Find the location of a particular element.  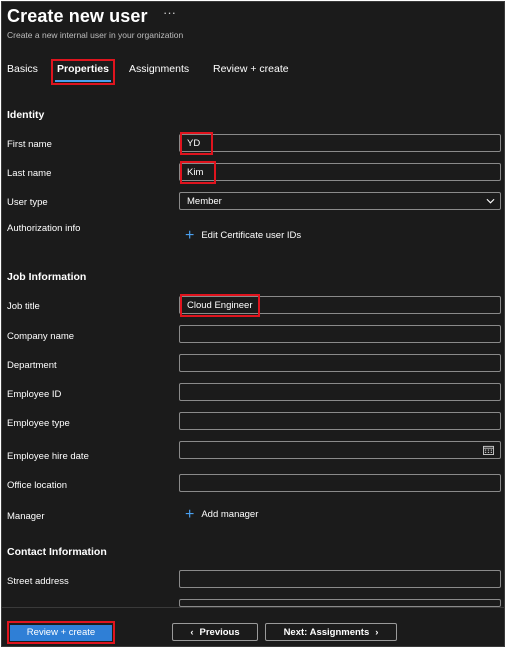

employee-type-field is located at coordinates (340, 421).